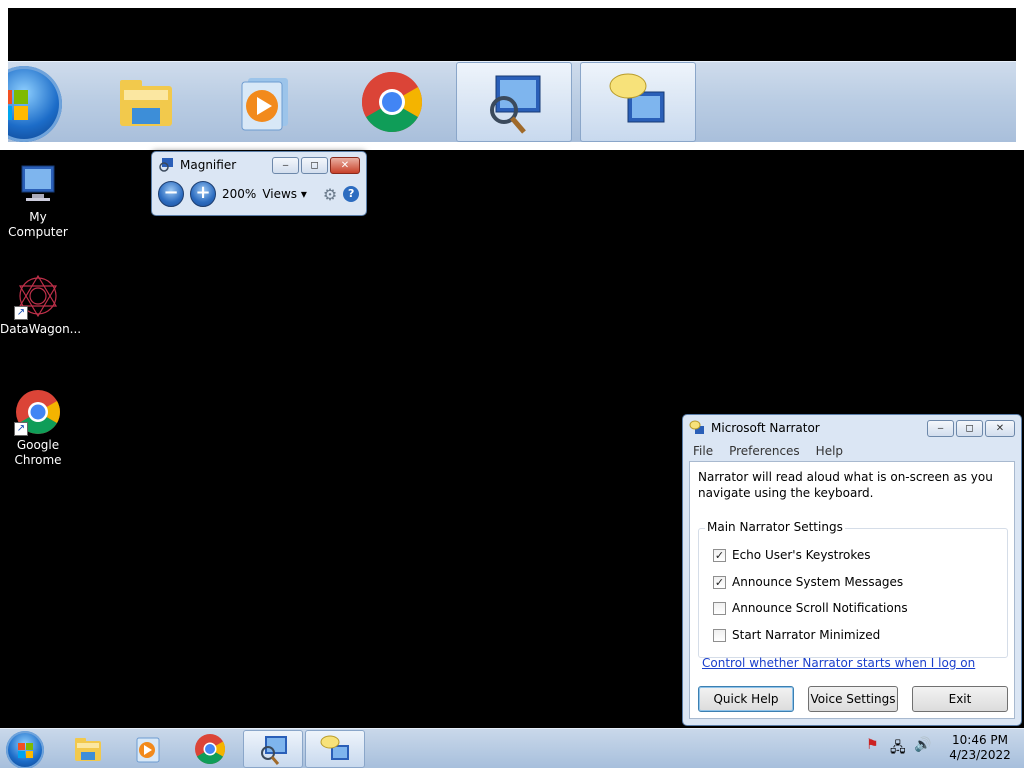 This screenshot has width=1024, height=768. I want to click on checkbox-label: Announce Scroll Notifications, so click(820, 608).